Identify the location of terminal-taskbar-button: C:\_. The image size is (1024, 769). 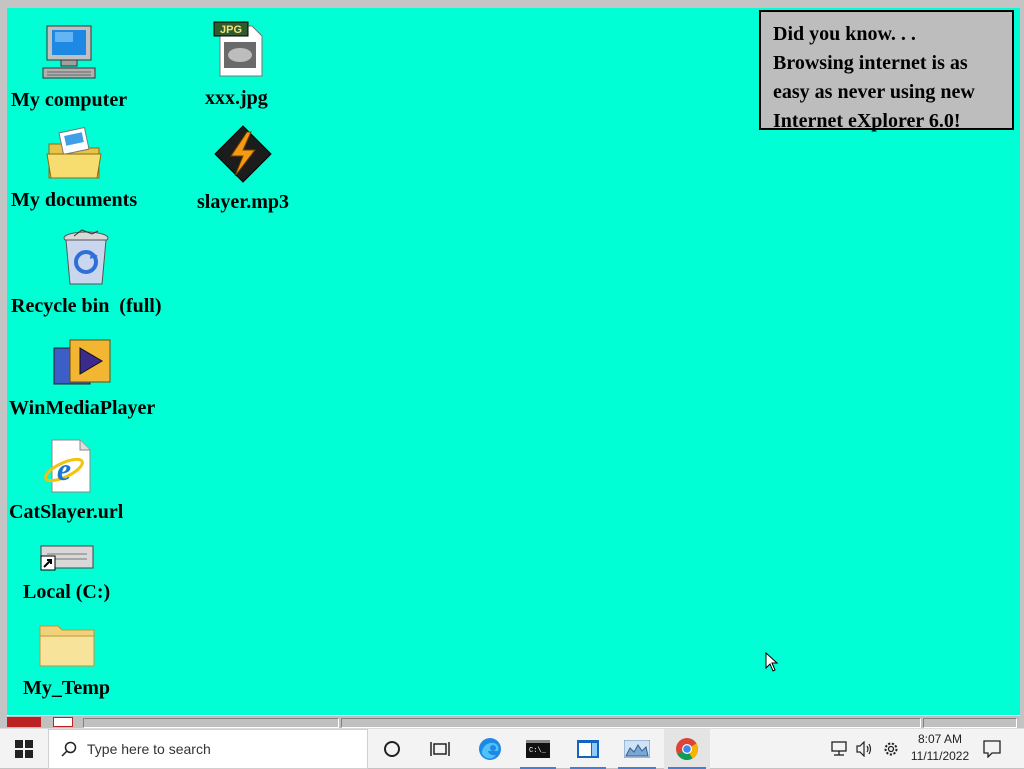
(538, 749).